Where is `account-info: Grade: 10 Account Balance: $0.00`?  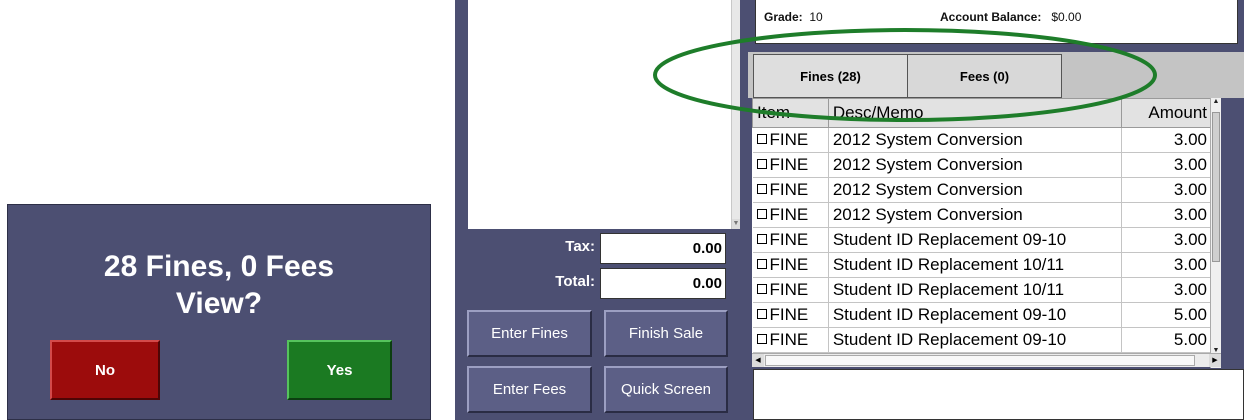
account-info: Grade: 10 Account Balance: $0.00 is located at coordinates (996, 22).